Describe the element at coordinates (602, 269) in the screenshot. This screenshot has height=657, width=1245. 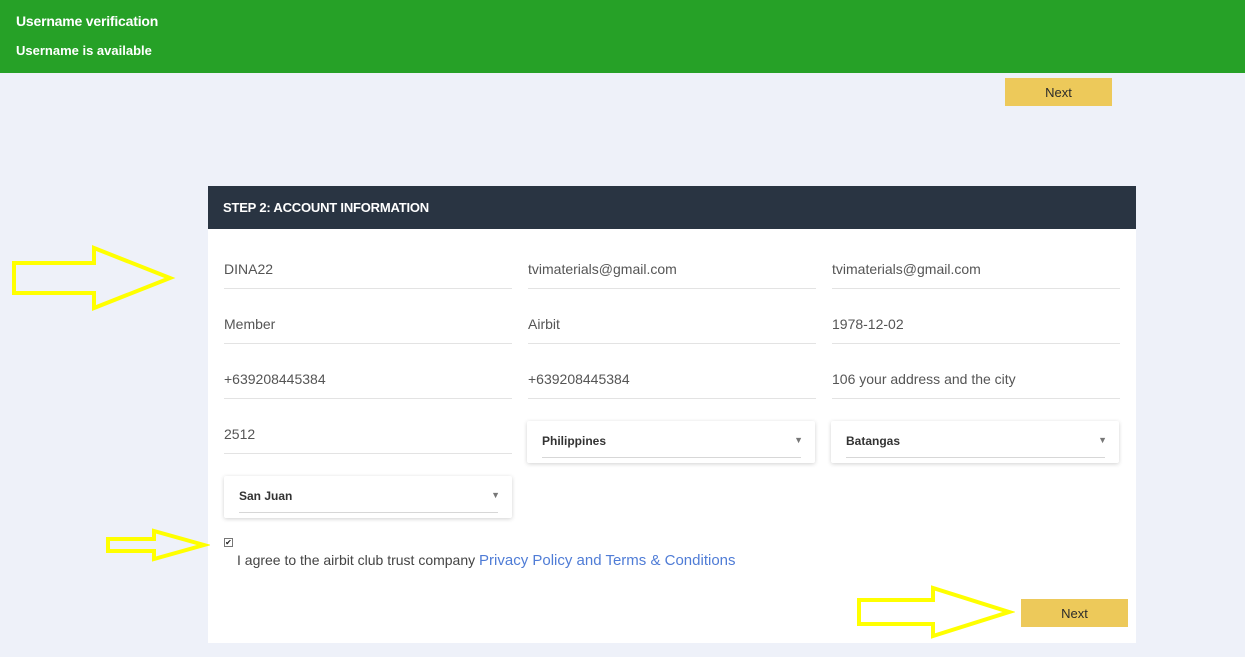
I see `email-value: tvimaterials@gmail.com` at that location.